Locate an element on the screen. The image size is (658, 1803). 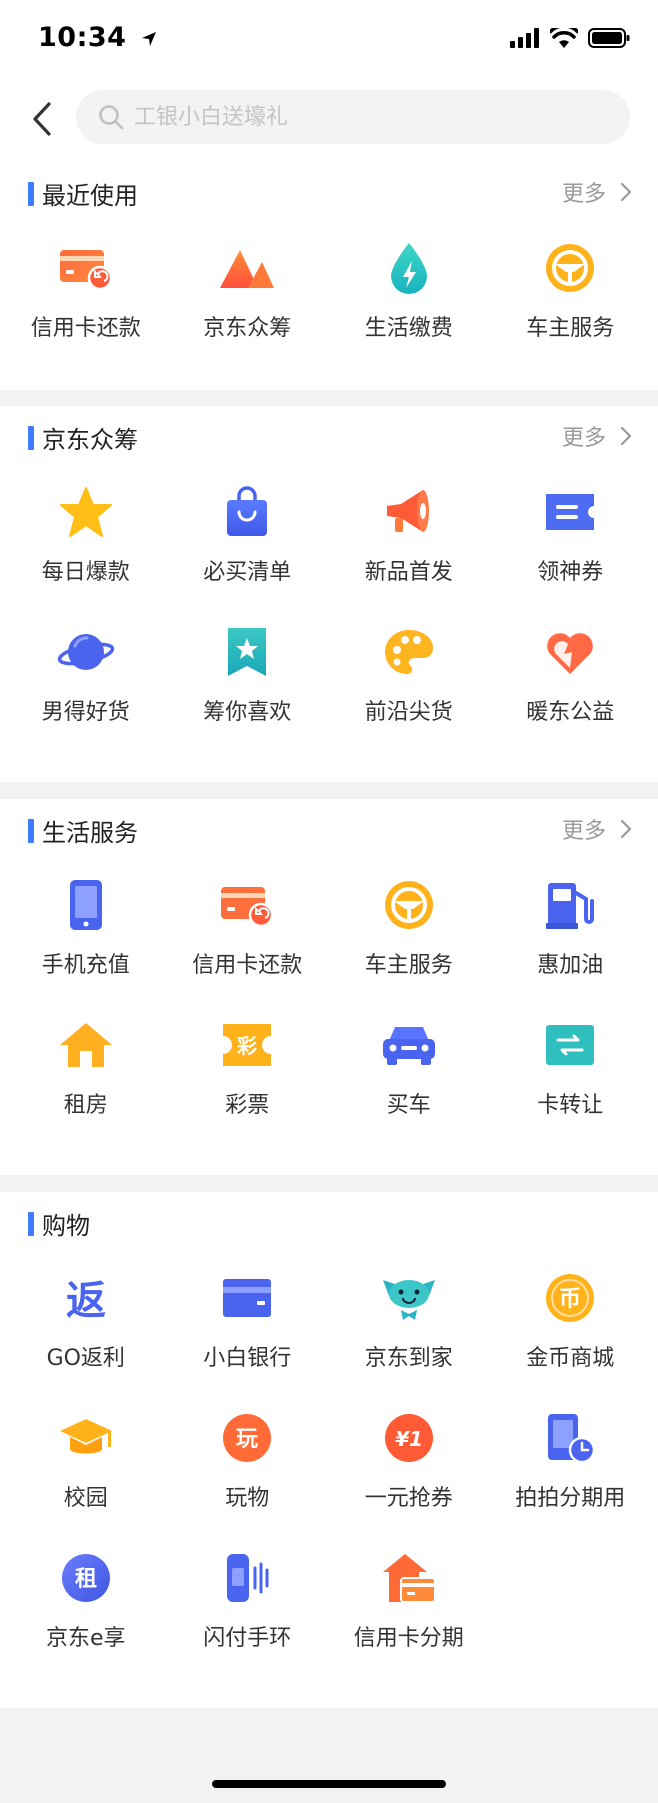
car-icon is located at coordinates (409, 1045).